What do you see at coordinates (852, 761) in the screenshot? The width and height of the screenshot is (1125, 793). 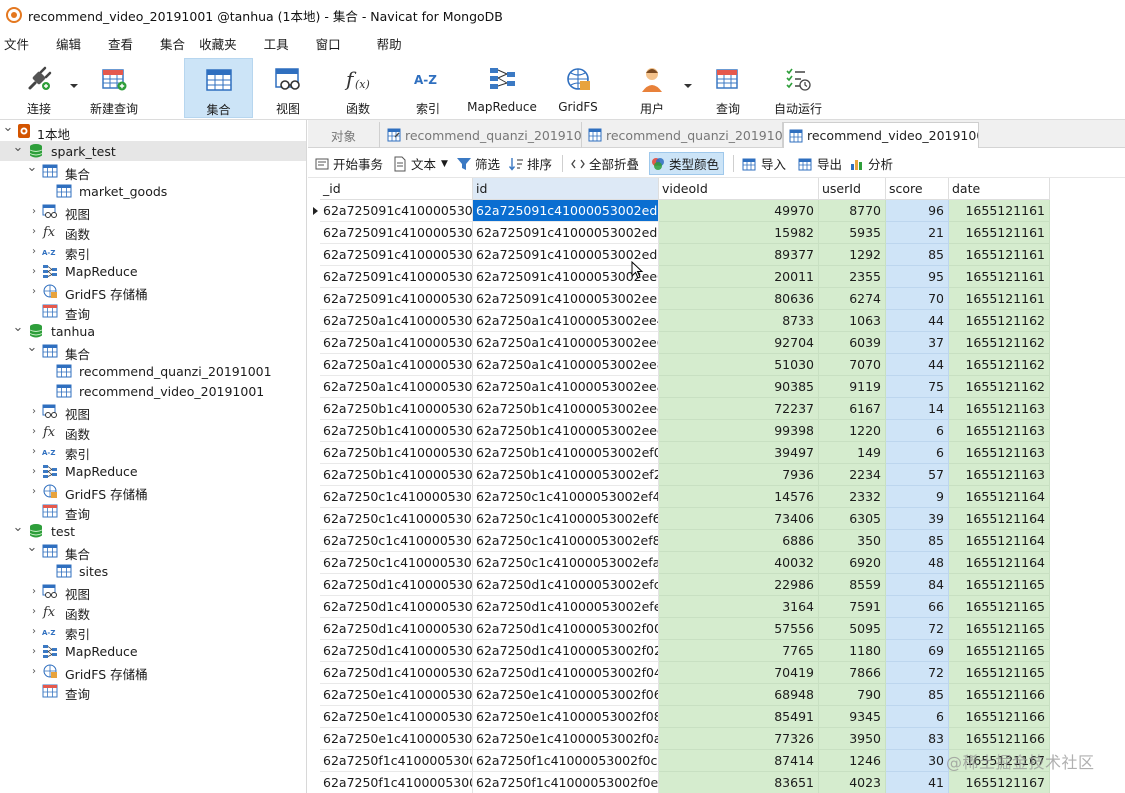 I see `cell-userId: 1246` at bounding box center [852, 761].